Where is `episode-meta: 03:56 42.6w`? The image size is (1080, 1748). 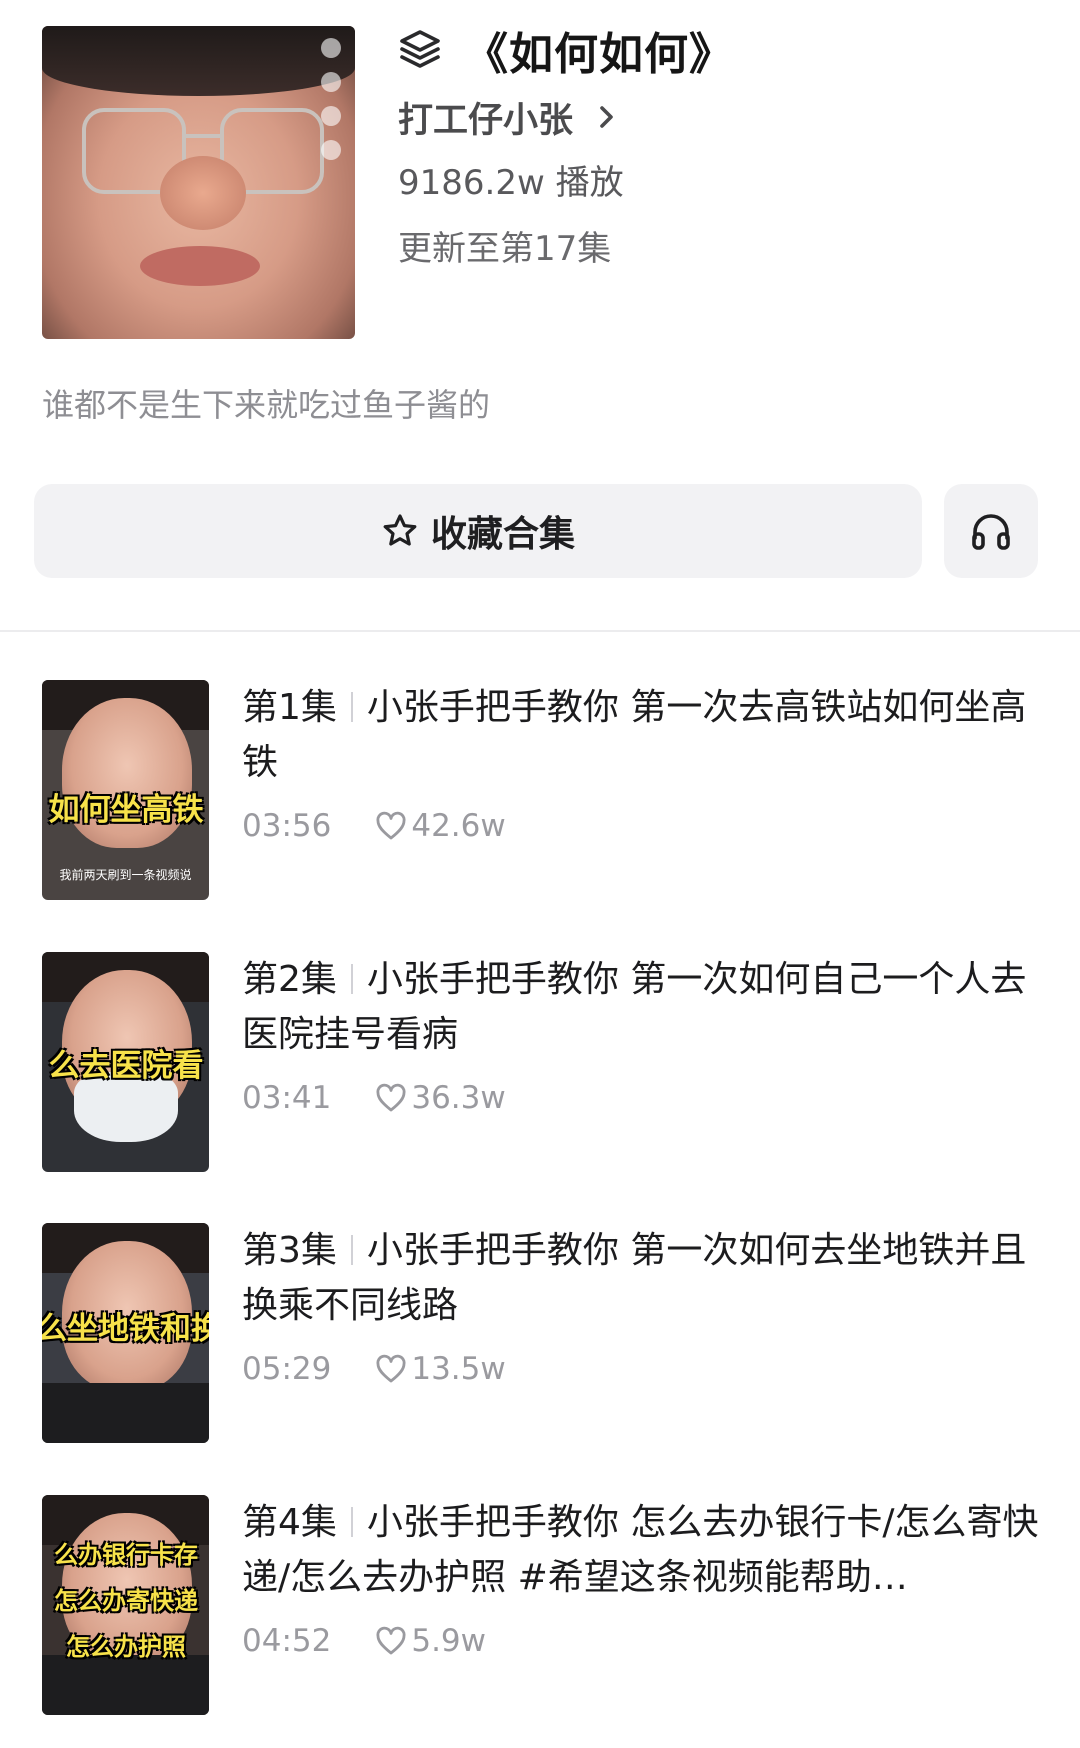
episode-meta: 03:56 42.6w is located at coordinates (642, 826).